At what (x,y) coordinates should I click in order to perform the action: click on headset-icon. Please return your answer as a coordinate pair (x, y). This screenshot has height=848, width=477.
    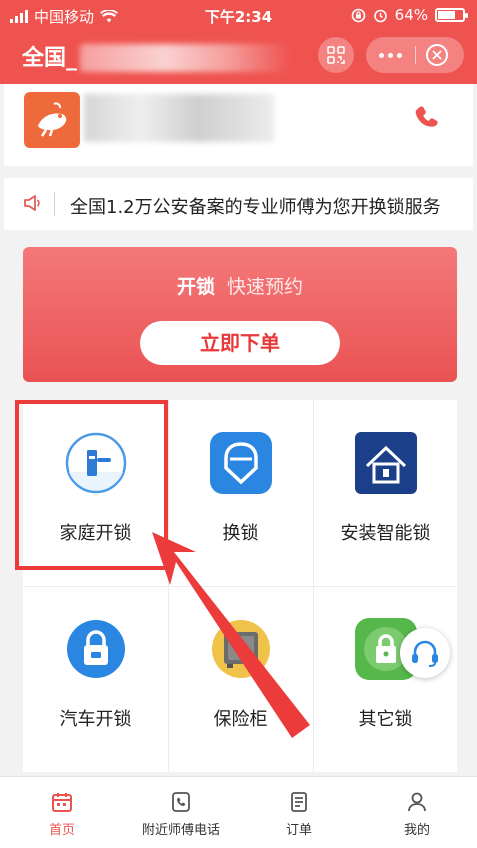
    Looking at the image, I should click on (425, 653).